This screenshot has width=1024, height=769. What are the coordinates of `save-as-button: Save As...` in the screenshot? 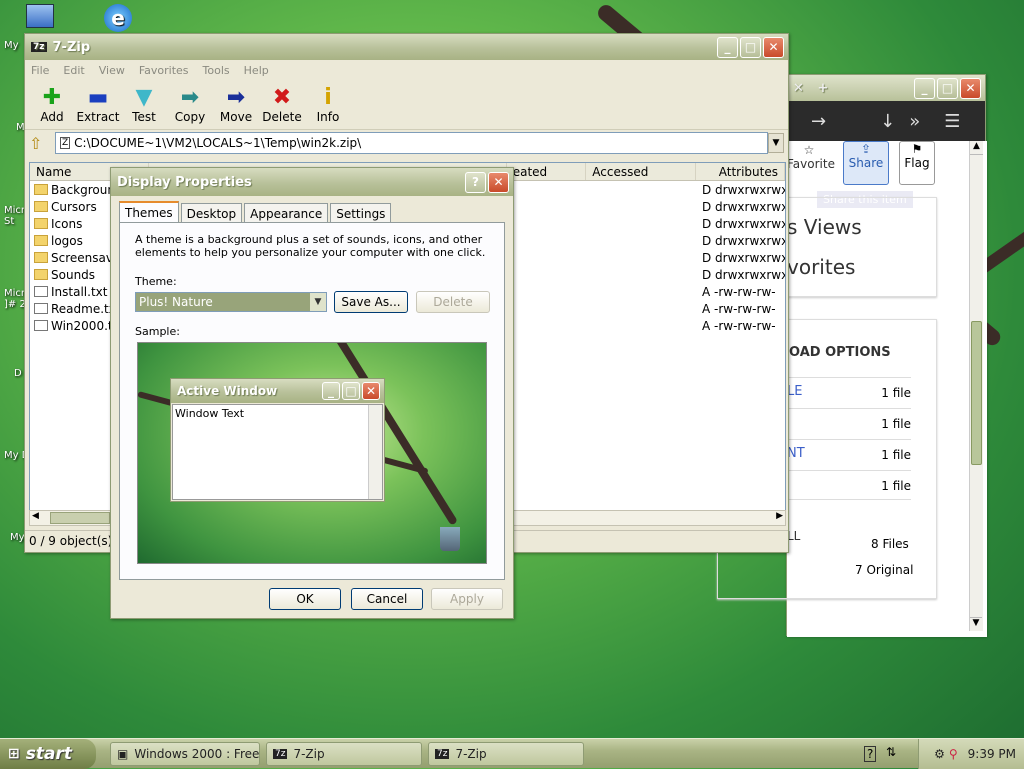 It's located at (371, 302).